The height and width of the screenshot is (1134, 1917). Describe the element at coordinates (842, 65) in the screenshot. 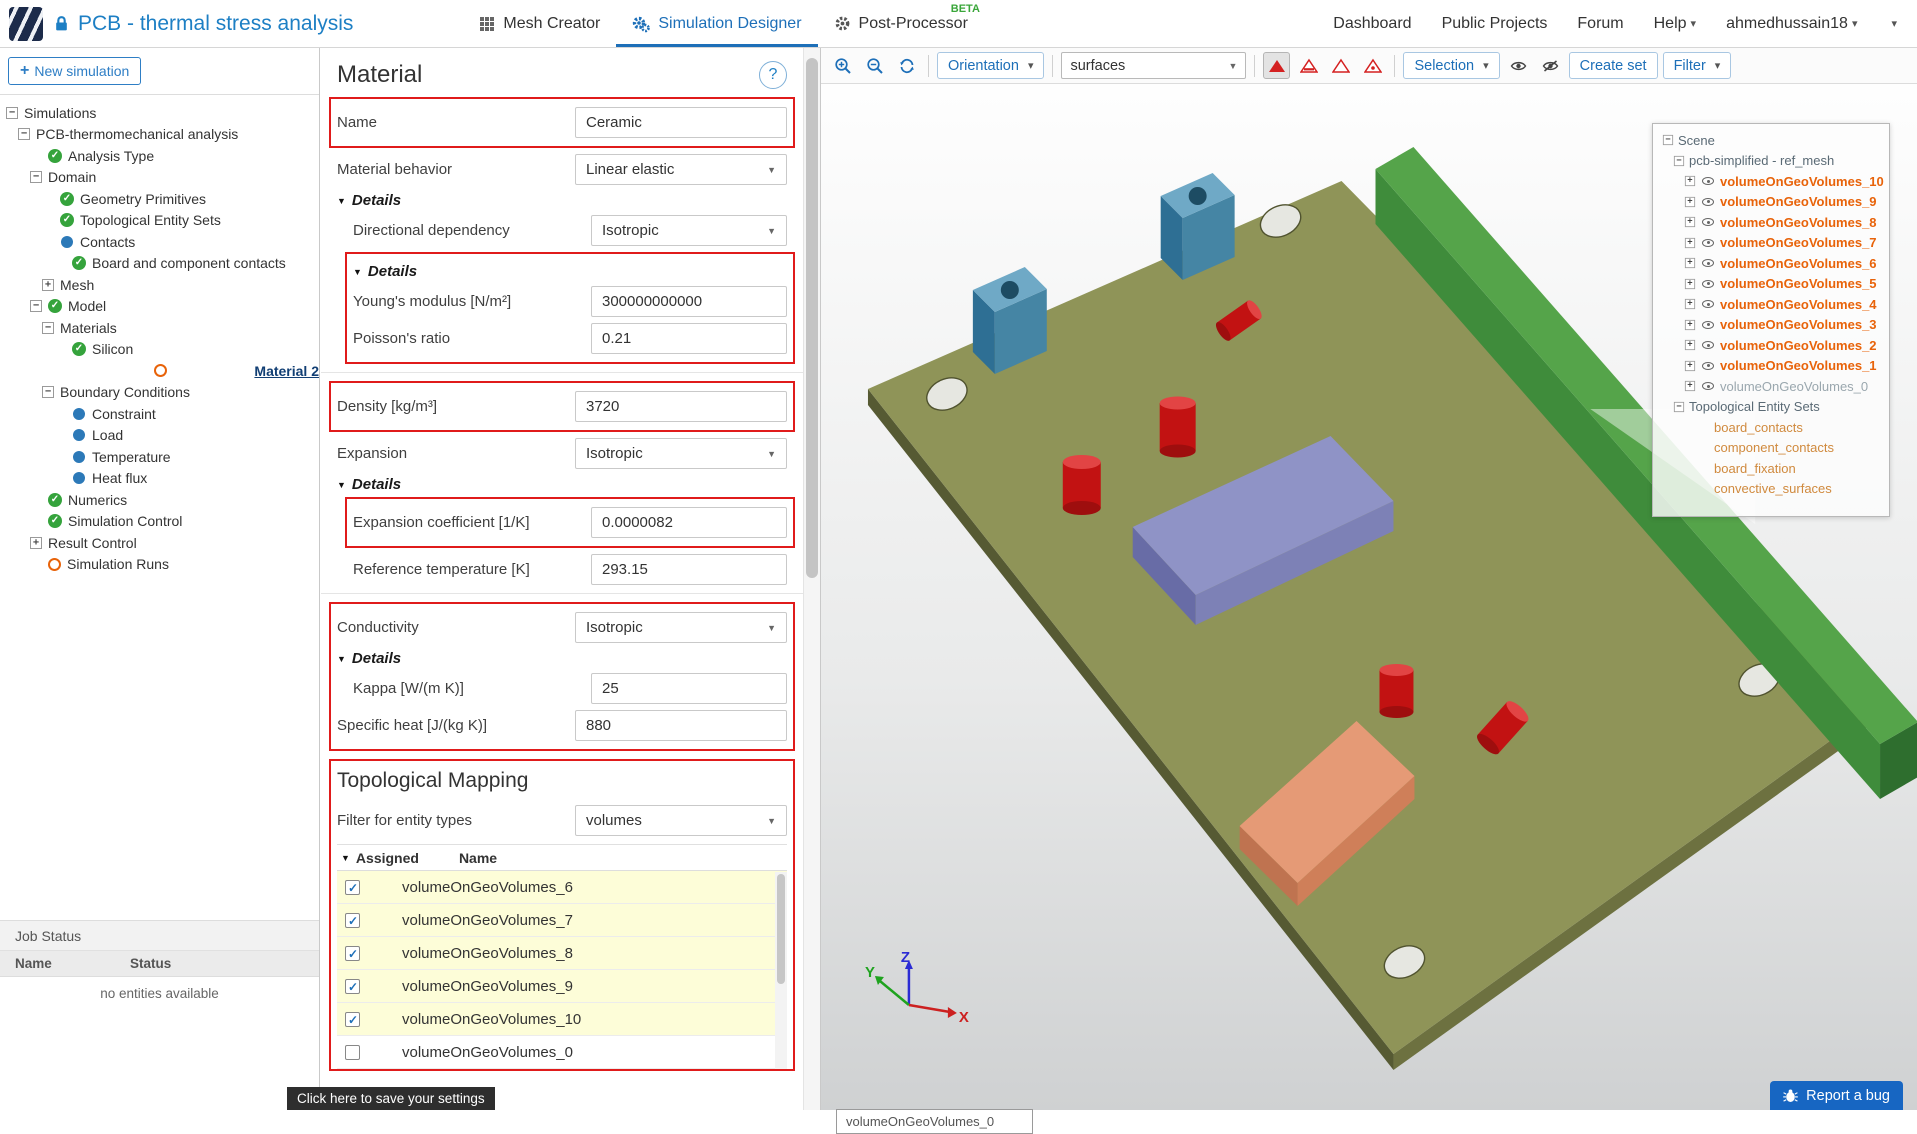

I see `zoom-in-button` at that location.